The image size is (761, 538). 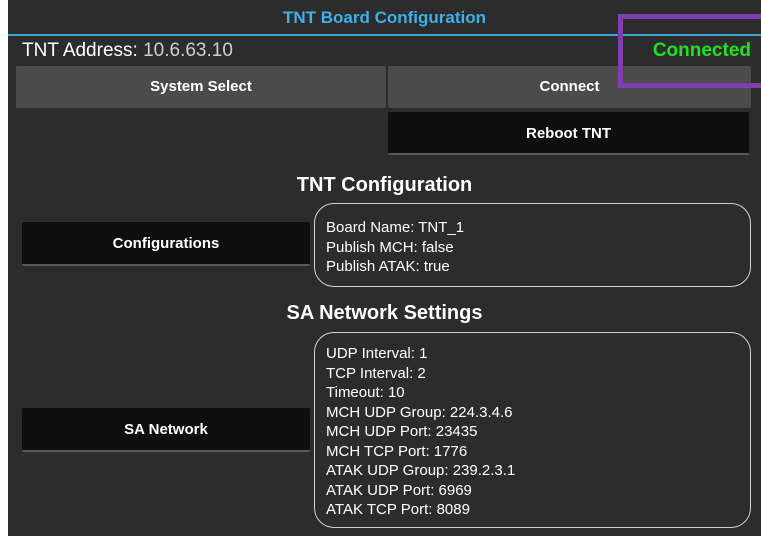 What do you see at coordinates (568, 133) in the screenshot?
I see `reboot-tnt-button: Reboot TNT` at bounding box center [568, 133].